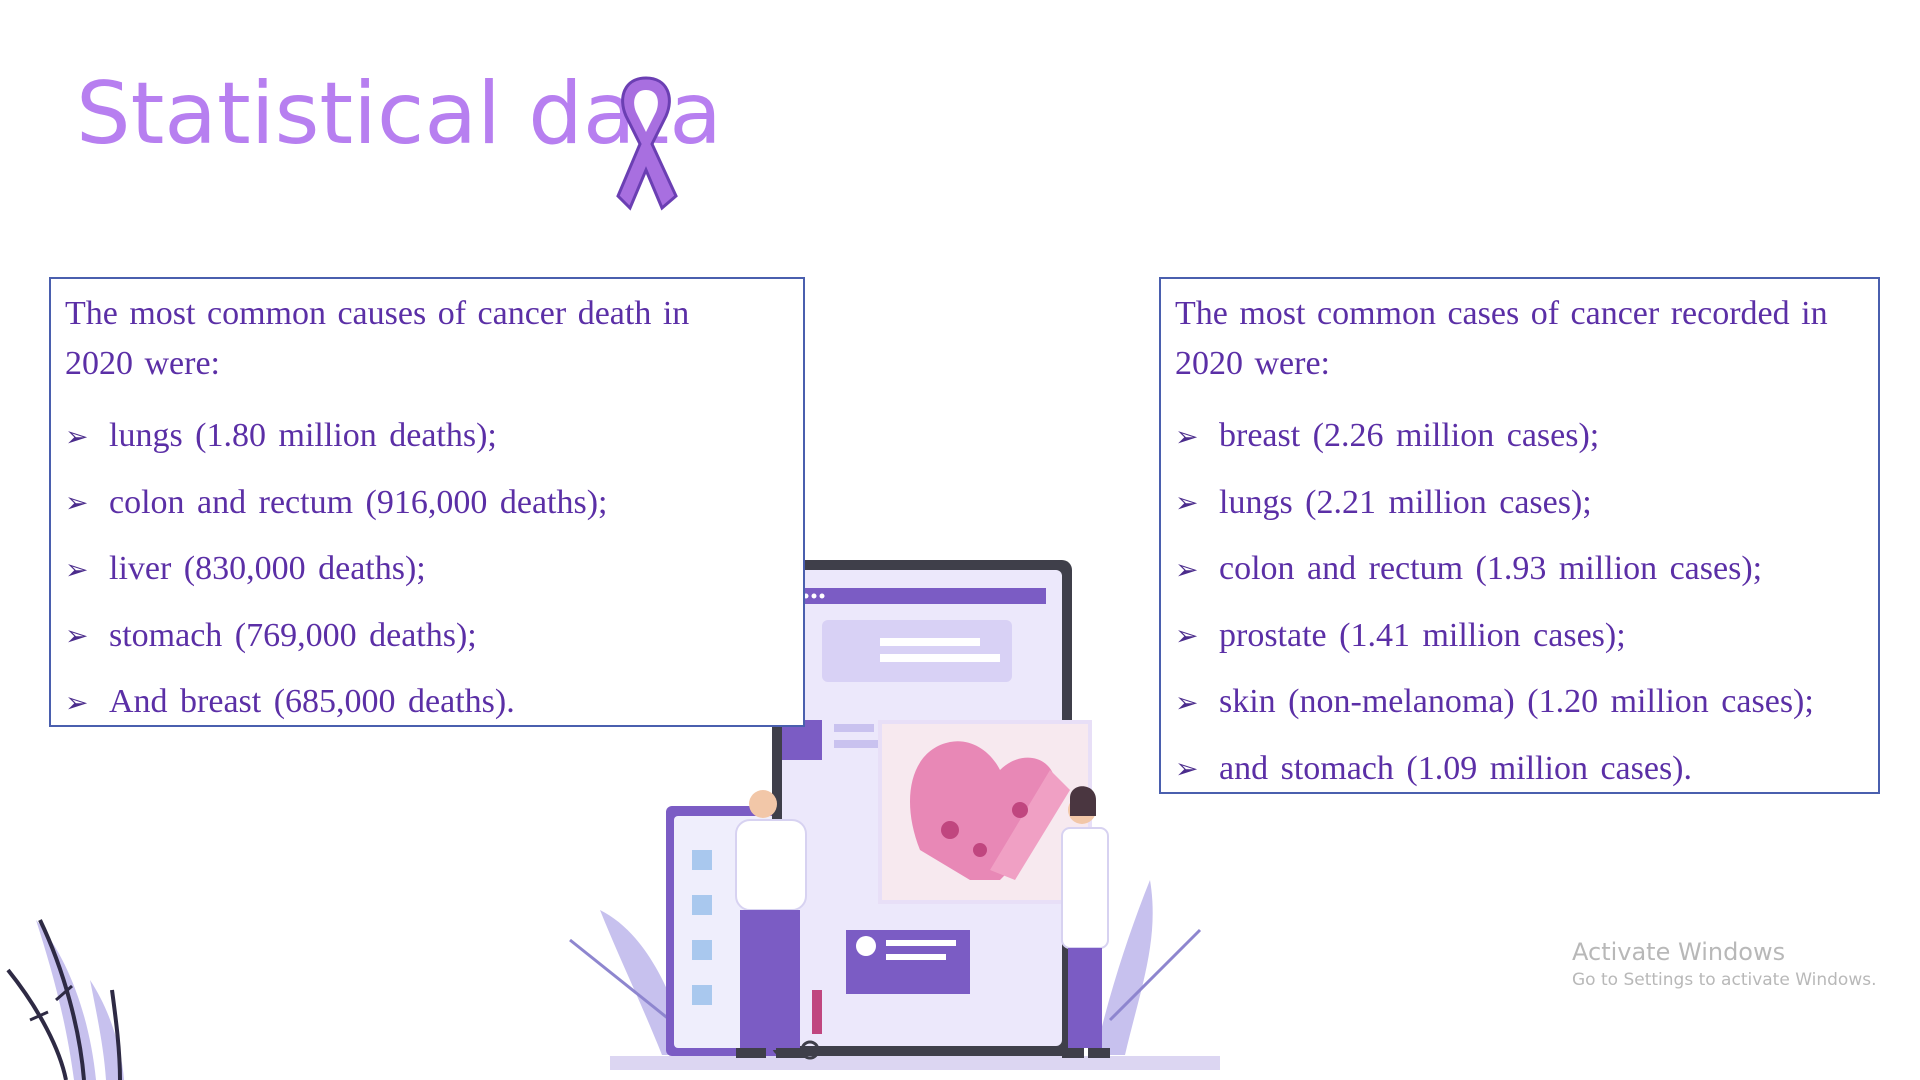 The height and width of the screenshot is (1080, 1920). What do you see at coordinates (293, 635) in the screenshot?
I see `list-item-text: stomach (769,000 deaths);` at bounding box center [293, 635].